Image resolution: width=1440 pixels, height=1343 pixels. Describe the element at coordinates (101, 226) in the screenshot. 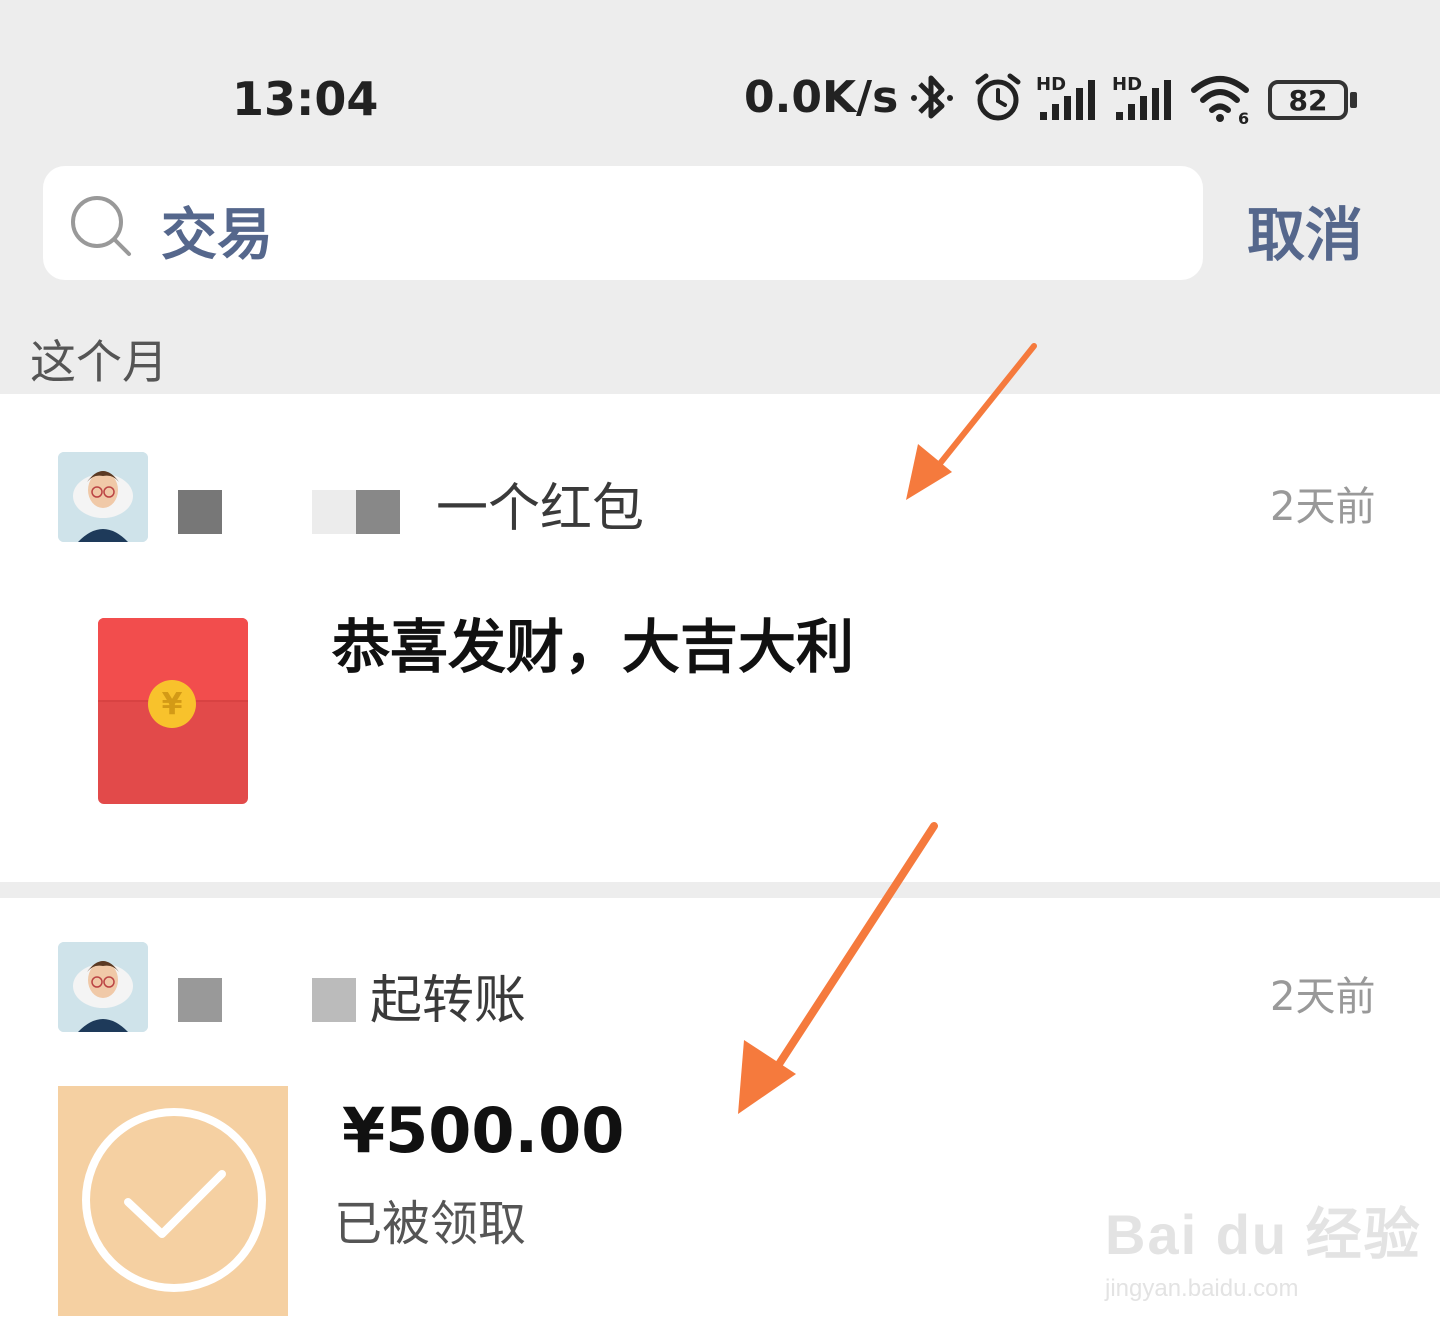

I see `search-icon` at that location.